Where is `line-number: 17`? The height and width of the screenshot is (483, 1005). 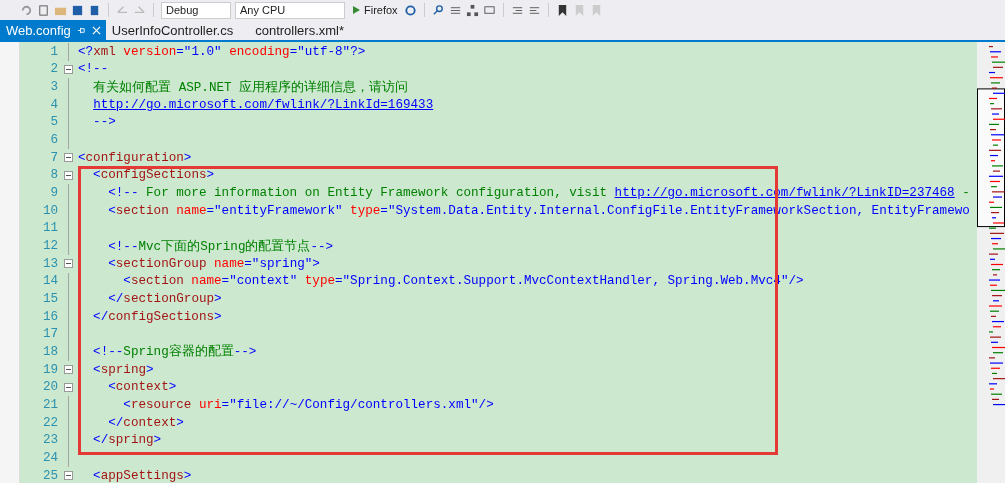 line-number: 17 is located at coordinates (49, 334).